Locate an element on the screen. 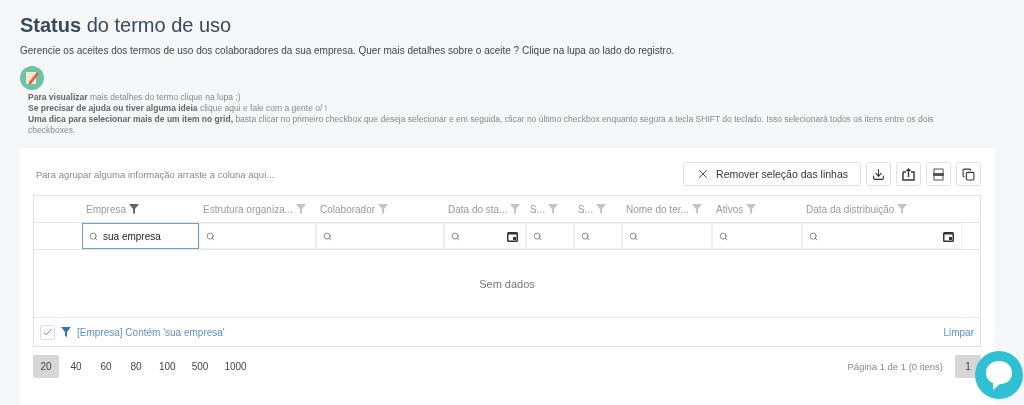 This screenshot has height=405, width=1024. spreadsheet-icon is located at coordinates (938, 174).